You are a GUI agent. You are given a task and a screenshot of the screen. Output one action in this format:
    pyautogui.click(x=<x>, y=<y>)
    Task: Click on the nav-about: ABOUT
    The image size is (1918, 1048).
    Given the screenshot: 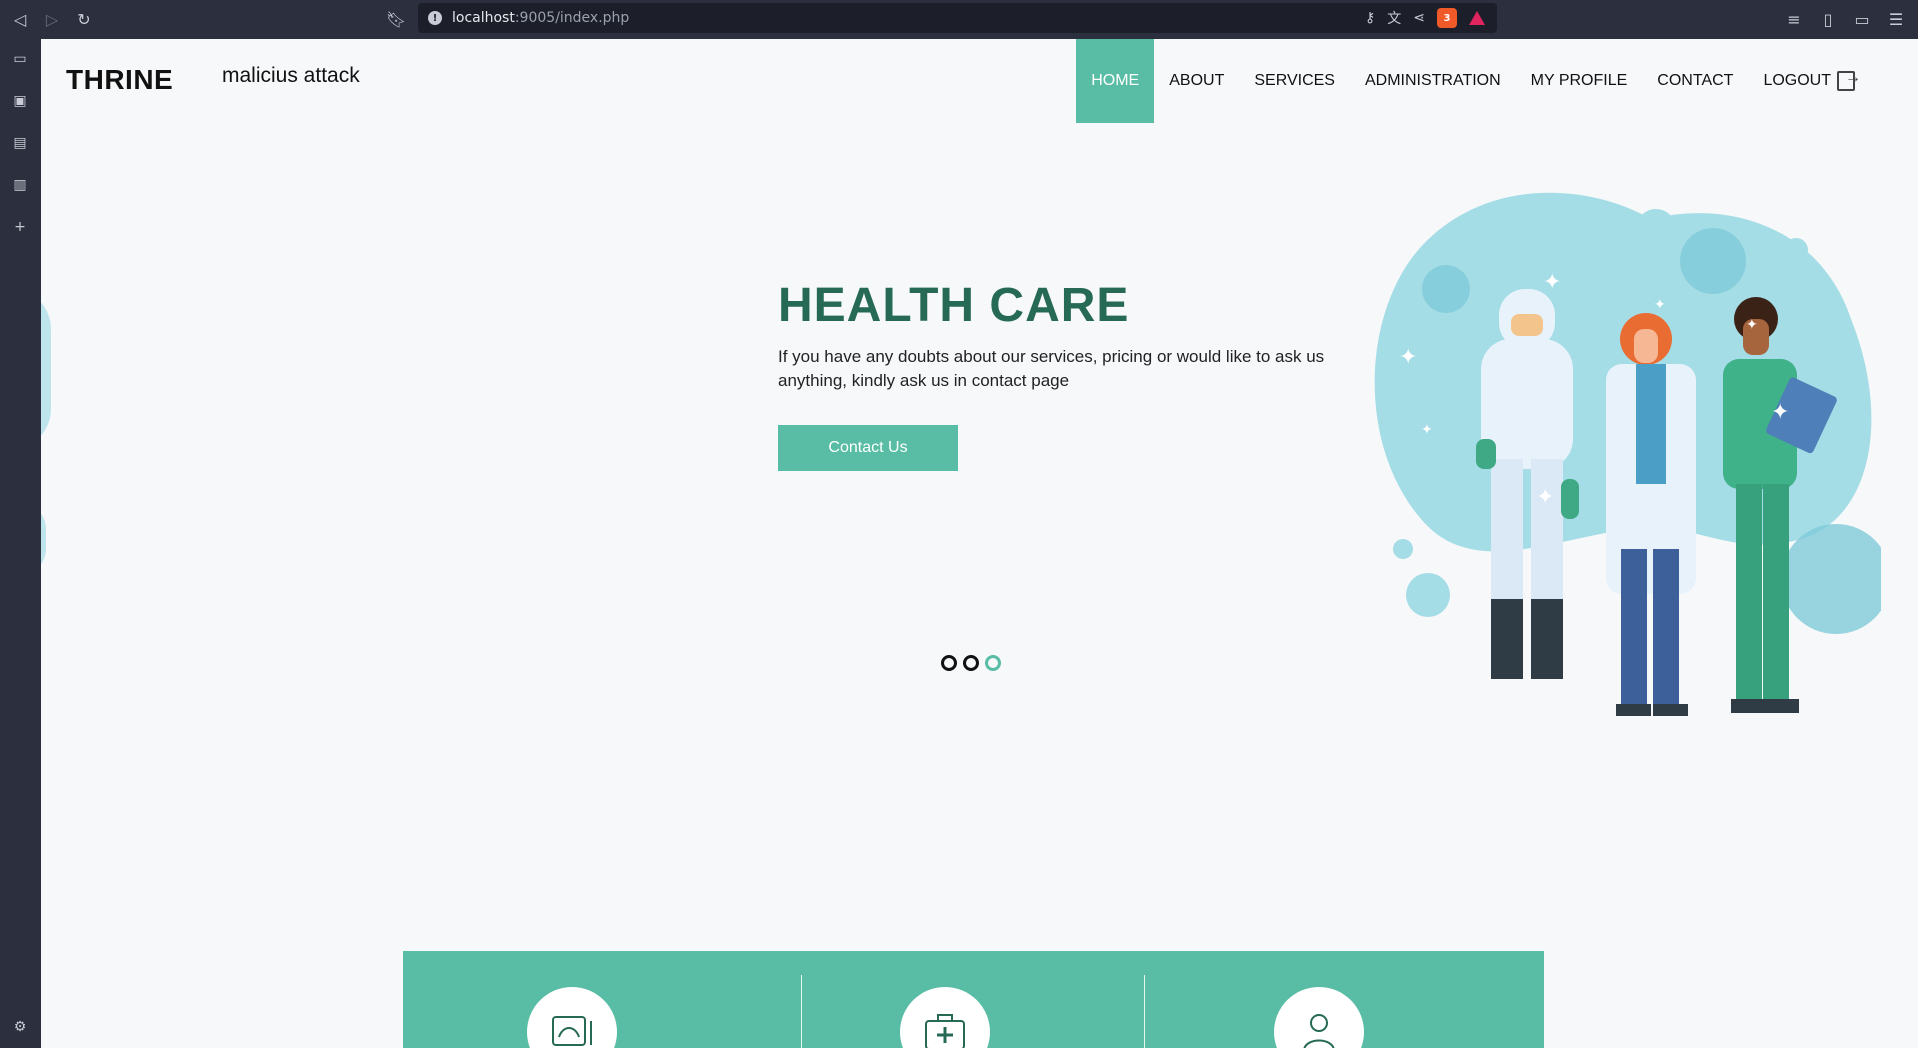 What is the action you would take?
    pyautogui.click(x=1196, y=81)
    